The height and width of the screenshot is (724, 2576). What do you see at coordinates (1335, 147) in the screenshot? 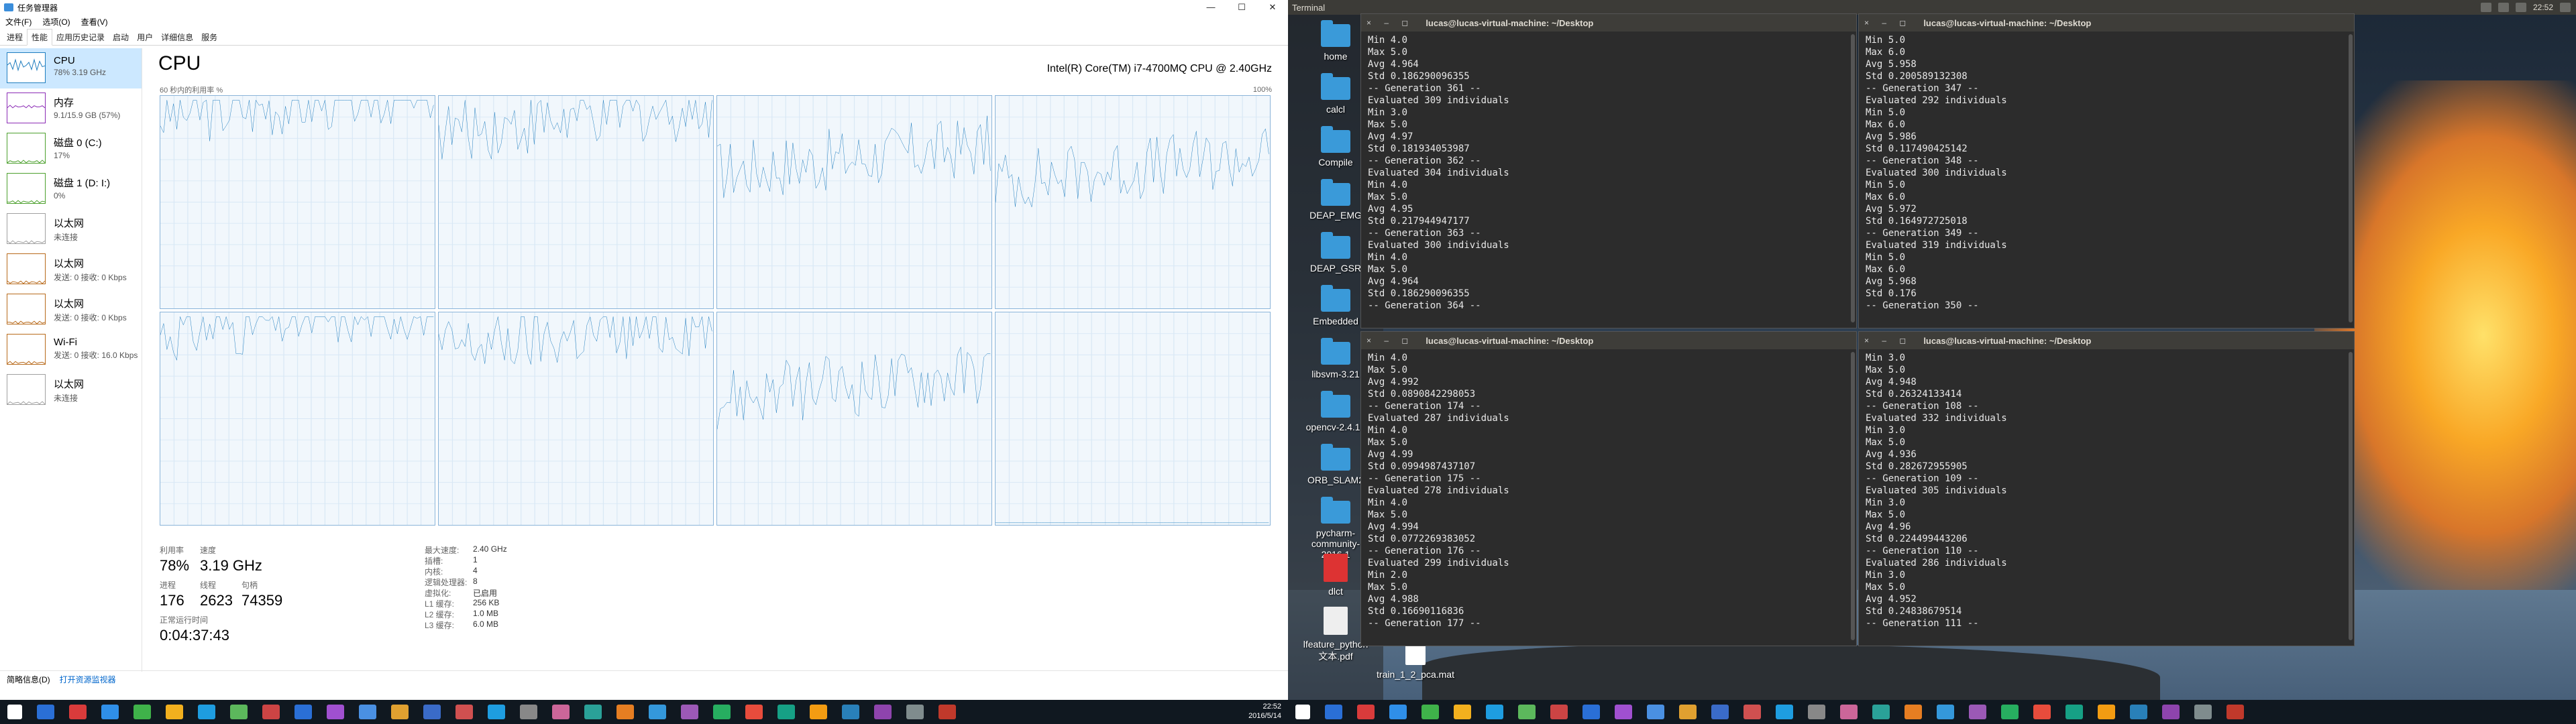
I see `desktop-icon: Compile` at bounding box center [1335, 147].